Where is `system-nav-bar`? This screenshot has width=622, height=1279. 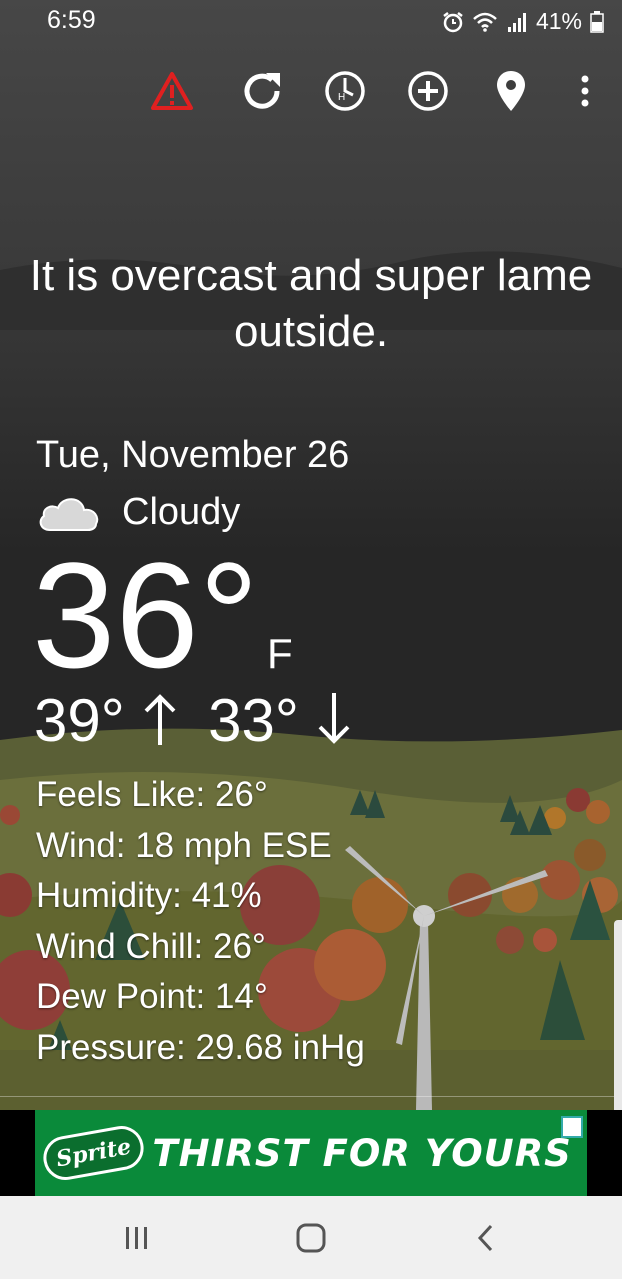 system-nav-bar is located at coordinates (311, 1237).